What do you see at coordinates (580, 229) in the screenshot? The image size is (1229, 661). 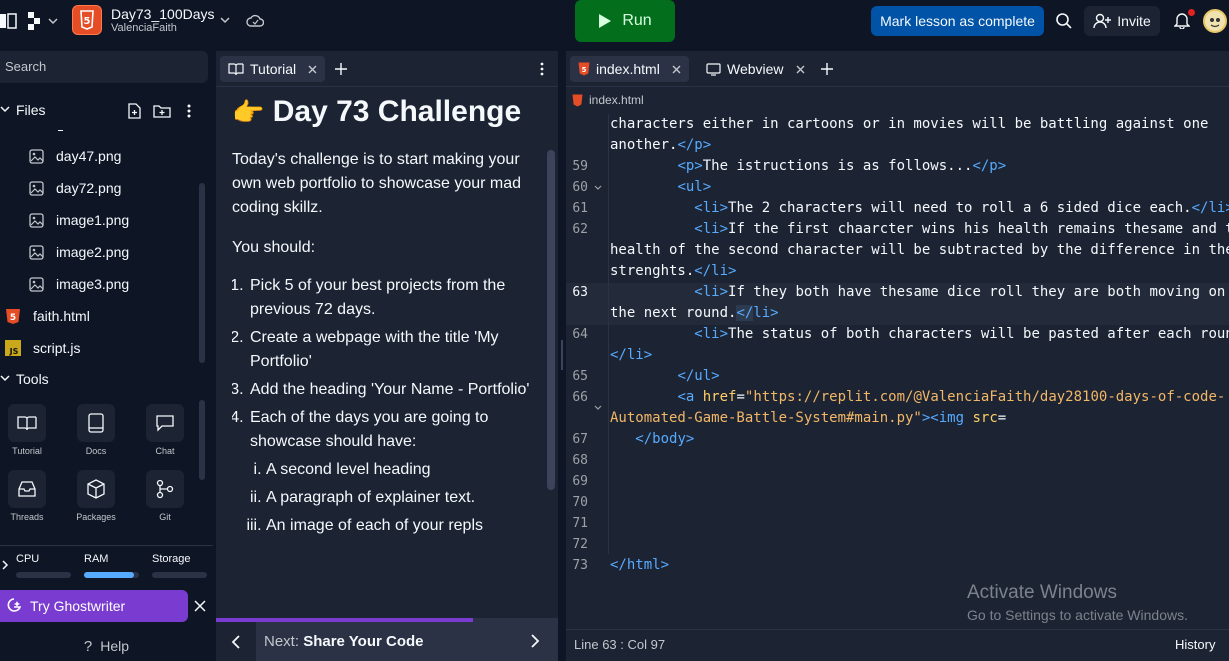 I see `line-number: 62` at bounding box center [580, 229].